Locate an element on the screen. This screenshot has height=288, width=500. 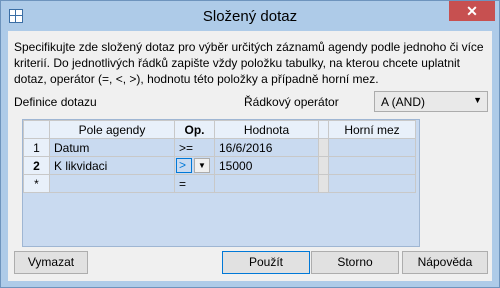
apply-button: Použít is located at coordinates (266, 262).